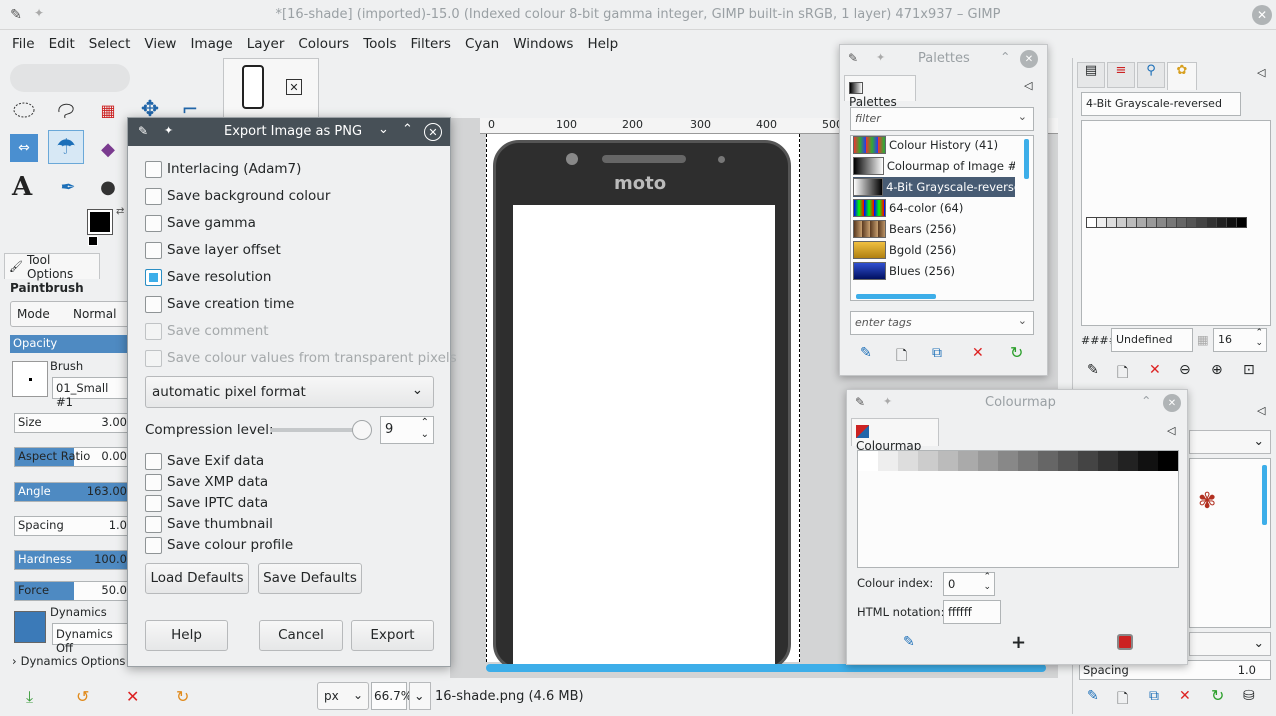 Image resolution: width=1276 pixels, height=716 pixels. I want to click on refresh-palettes-icon: ↻, so click(1016, 352).